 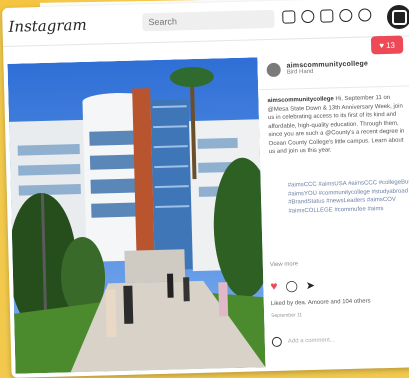 I want to click on like-notification-badge: ♥ 13, so click(x=387, y=45).